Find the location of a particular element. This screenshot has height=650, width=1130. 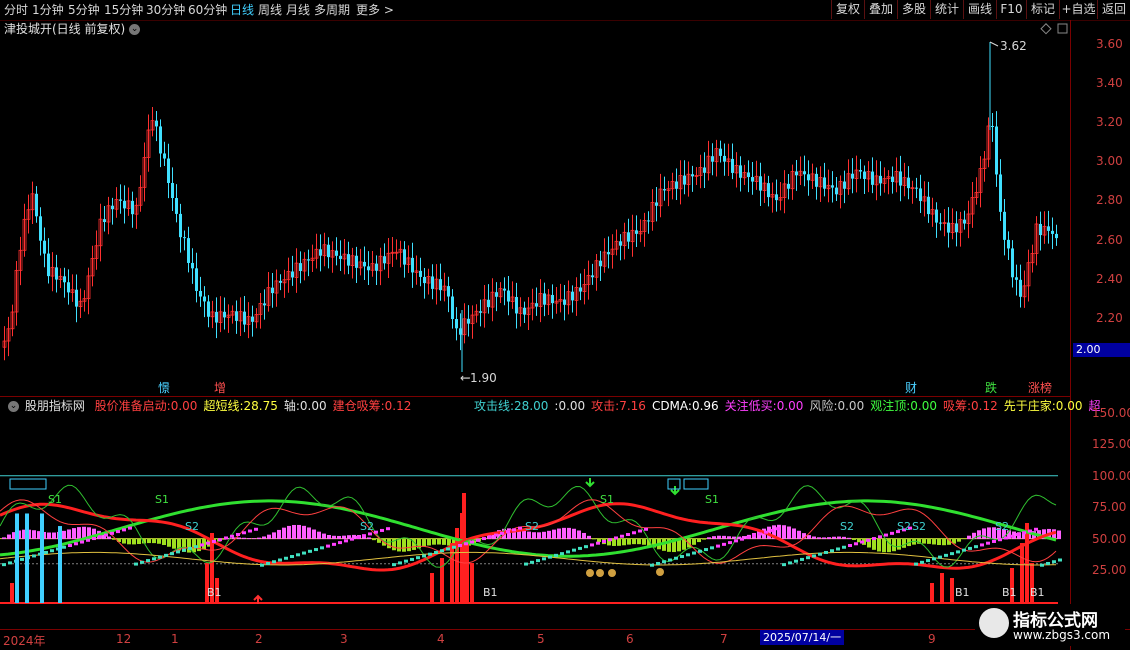

s2-label: S2 is located at coordinates (367, 526).